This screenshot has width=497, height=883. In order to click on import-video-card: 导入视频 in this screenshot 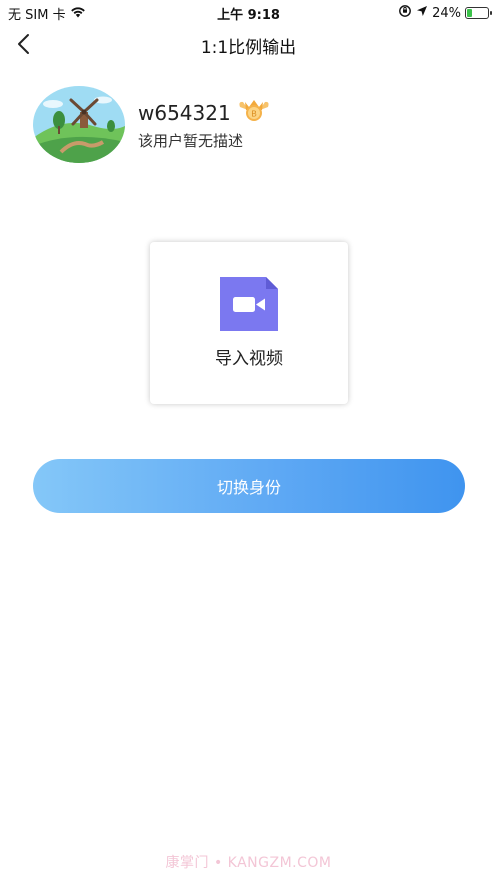, I will do `click(249, 323)`.